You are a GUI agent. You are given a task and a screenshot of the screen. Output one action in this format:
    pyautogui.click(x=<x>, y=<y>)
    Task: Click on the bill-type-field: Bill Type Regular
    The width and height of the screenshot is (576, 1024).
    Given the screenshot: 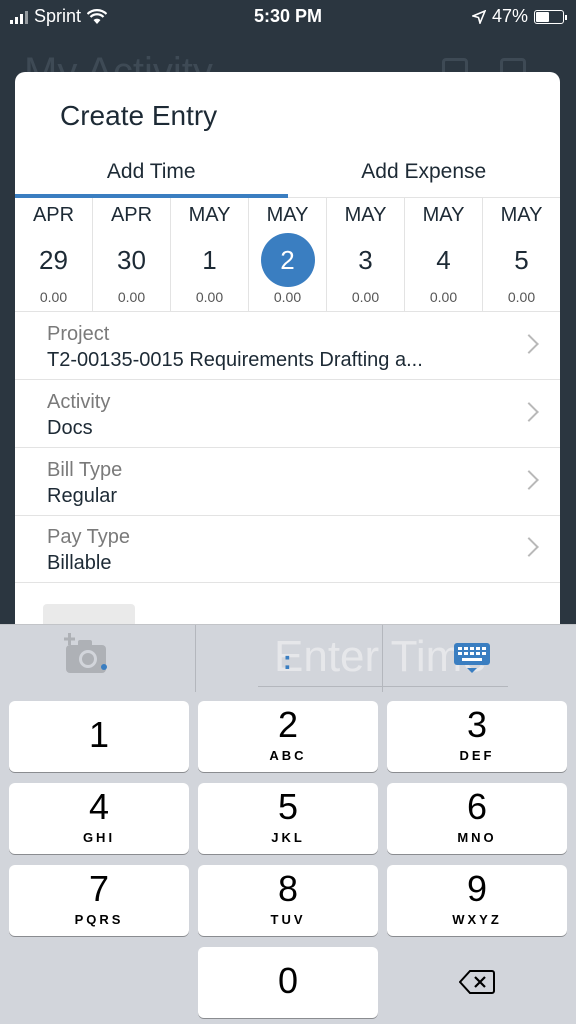 What is the action you would take?
    pyautogui.click(x=287, y=482)
    